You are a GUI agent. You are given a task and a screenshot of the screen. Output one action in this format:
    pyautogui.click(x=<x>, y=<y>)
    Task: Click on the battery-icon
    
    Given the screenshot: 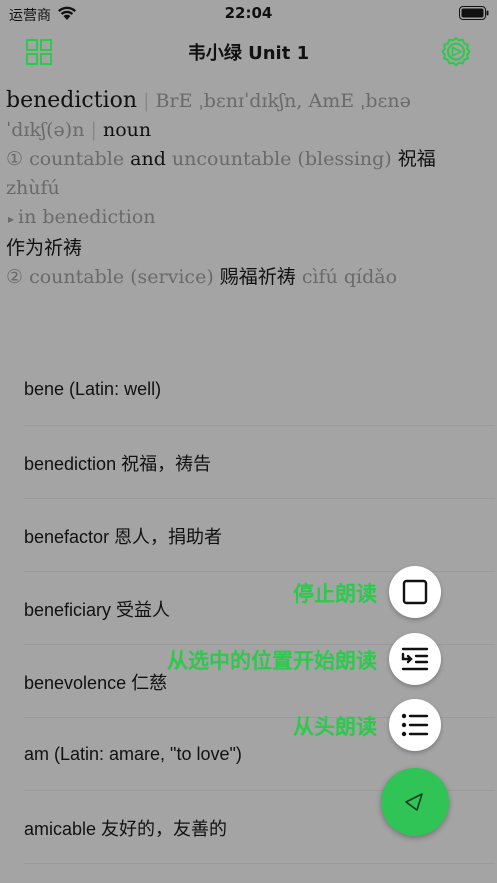 What is the action you would take?
    pyautogui.click(x=474, y=13)
    